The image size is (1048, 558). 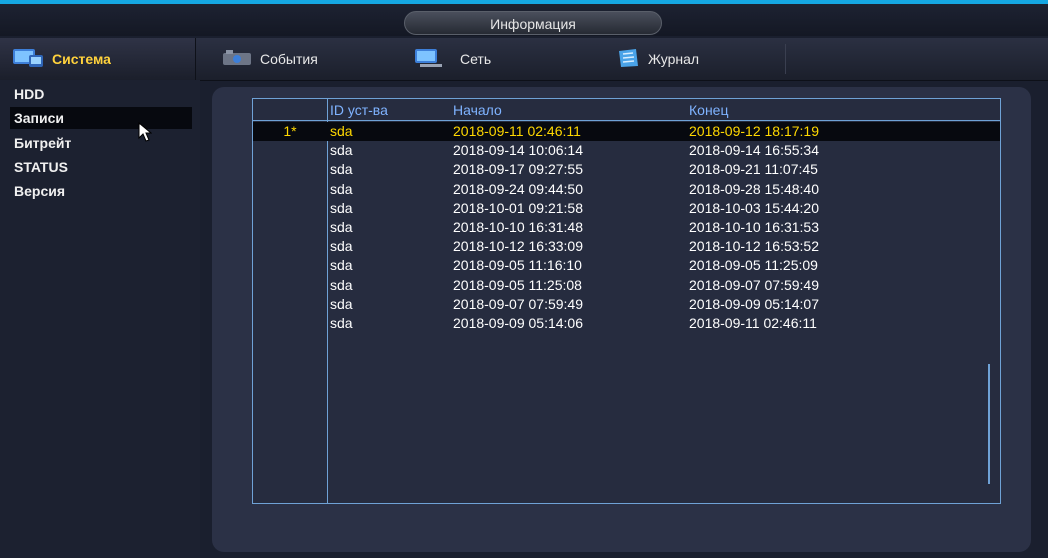 What do you see at coordinates (145, 134) in the screenshot?
I see `mouse-cursor-icon` at bounding box center [145, 134].